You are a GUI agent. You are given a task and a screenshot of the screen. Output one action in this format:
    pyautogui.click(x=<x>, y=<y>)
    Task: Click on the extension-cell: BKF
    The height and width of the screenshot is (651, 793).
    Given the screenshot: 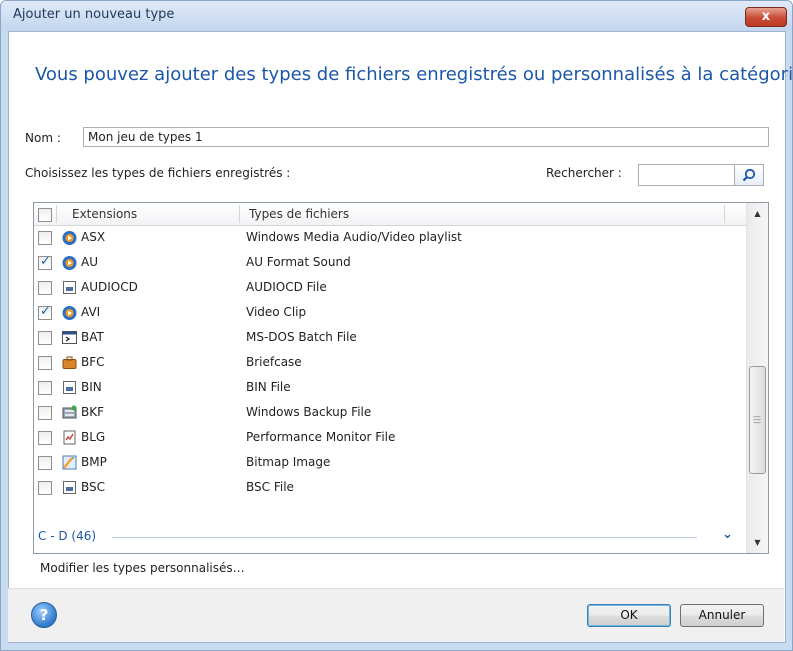 What is the action you would take?
    pyautogui.click(x=93, y=412)
    